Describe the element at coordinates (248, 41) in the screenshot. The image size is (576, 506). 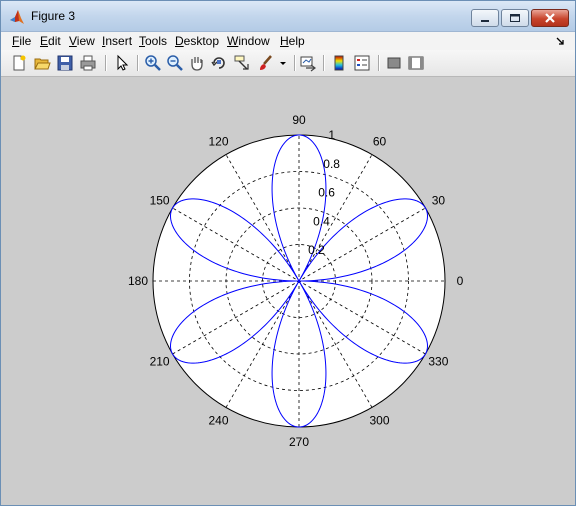
I see `menu-window: Window` at that location.